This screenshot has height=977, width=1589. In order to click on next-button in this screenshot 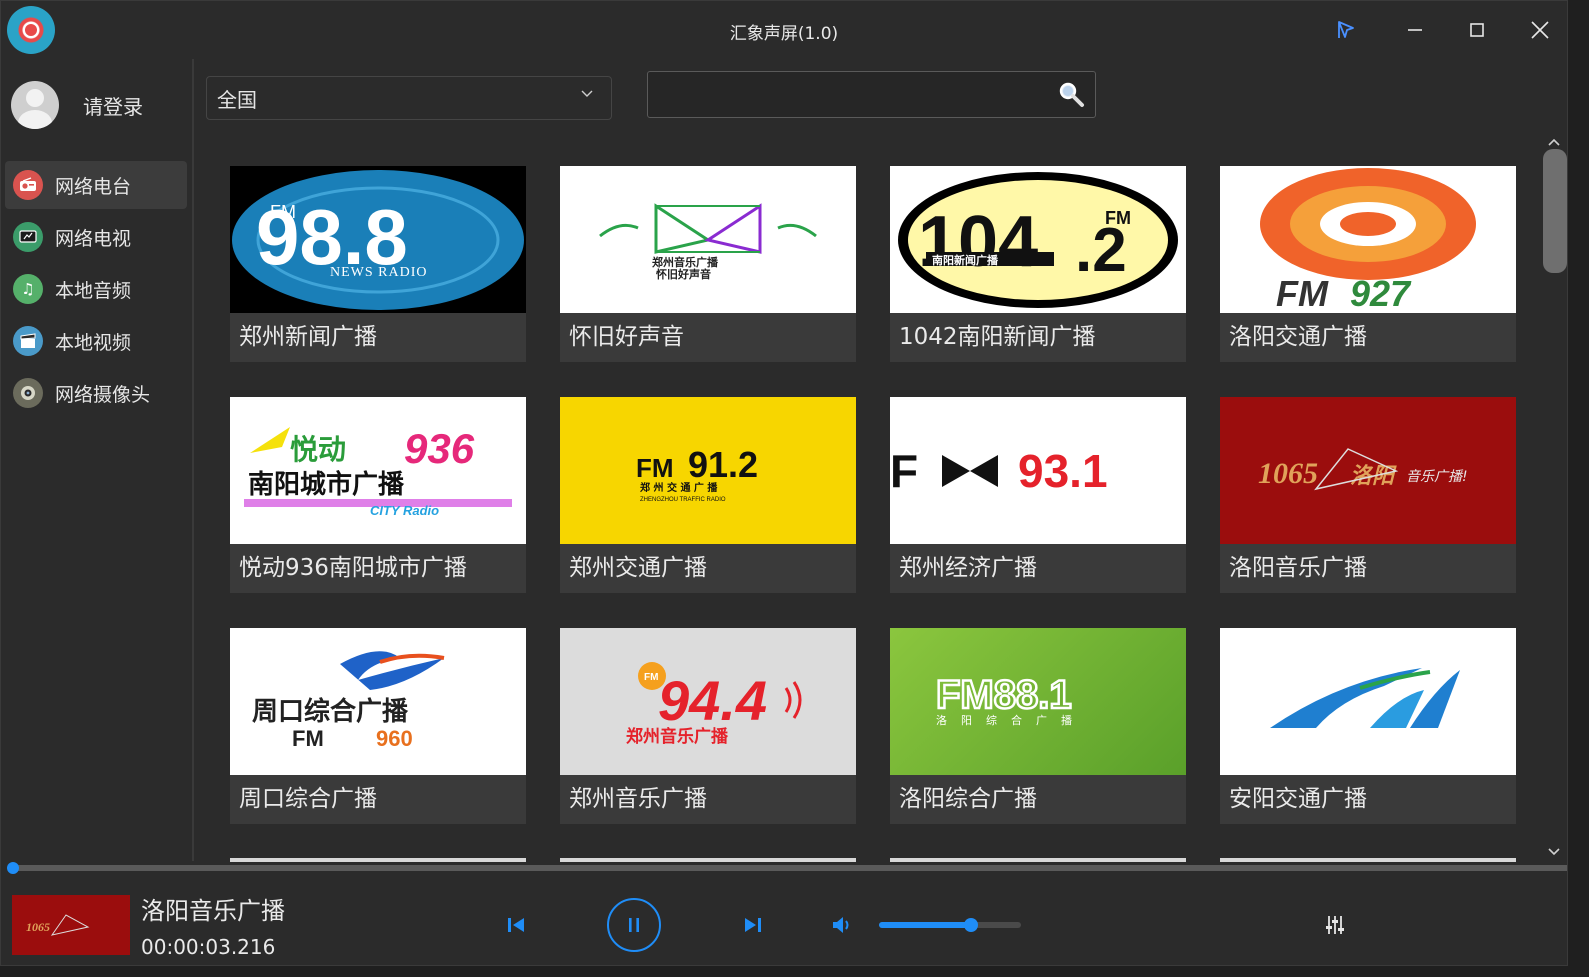, I will do `click(753, 925)`.